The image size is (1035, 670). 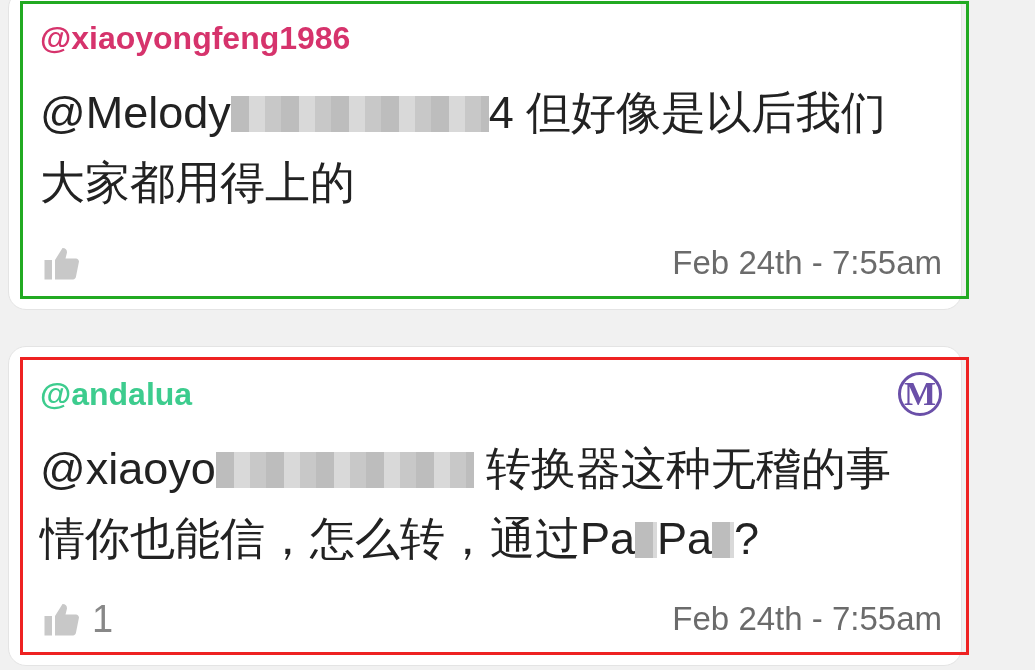 I want to click on comment-text: @Melody, so click(x=135, y=112).